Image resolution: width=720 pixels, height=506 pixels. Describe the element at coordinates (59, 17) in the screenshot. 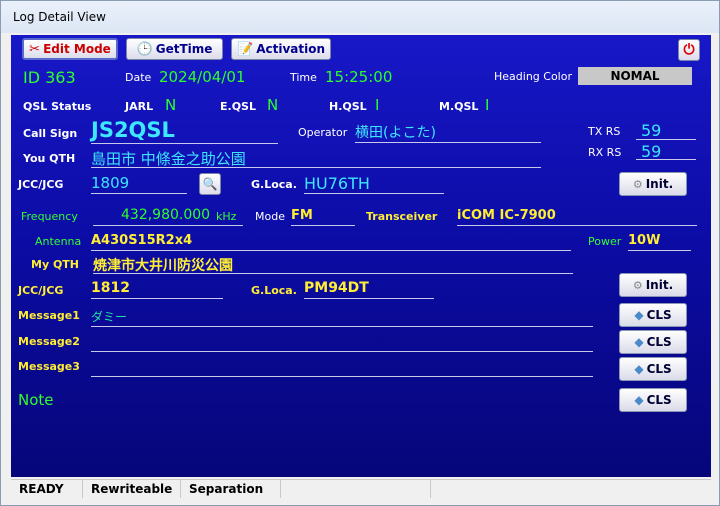

I see `window-title: Log Detail View` at that location.